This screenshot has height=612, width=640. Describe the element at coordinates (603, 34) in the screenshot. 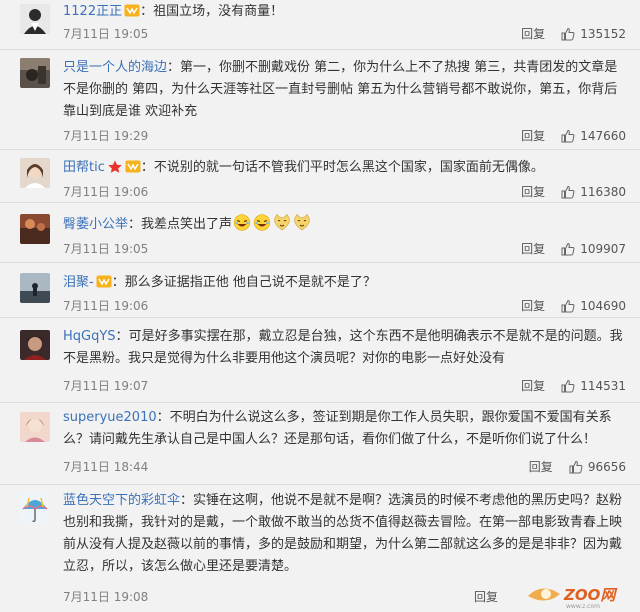

I see `like-count: 135152` at that location.